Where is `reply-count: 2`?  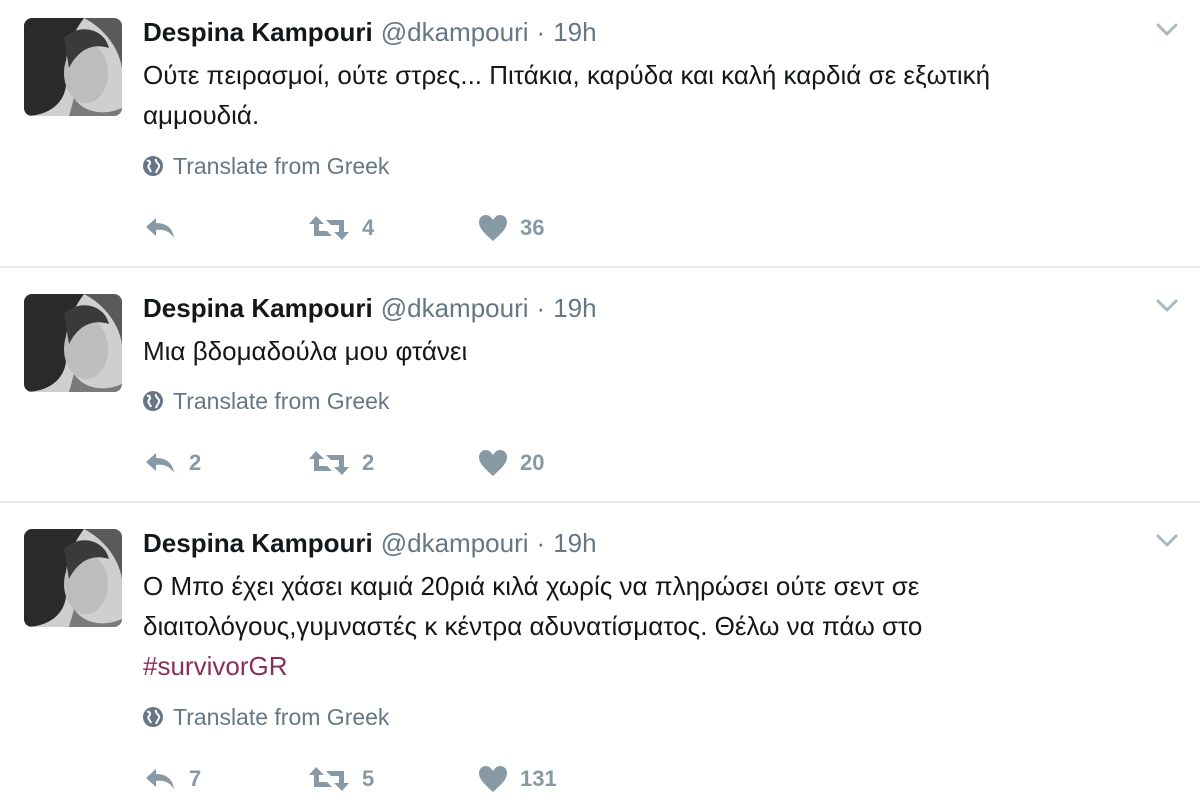
reply-count: 2 is located at coordinates (195, 462).